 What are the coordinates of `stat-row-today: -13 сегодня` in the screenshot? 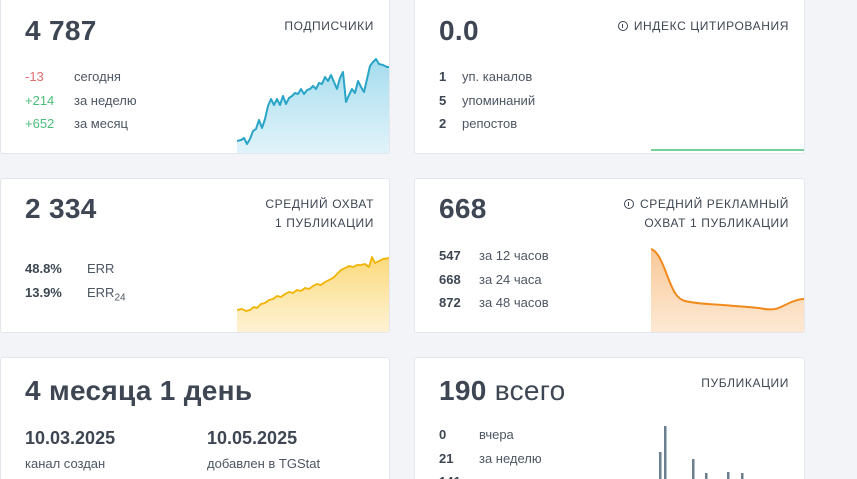 It's located at (81, 77).